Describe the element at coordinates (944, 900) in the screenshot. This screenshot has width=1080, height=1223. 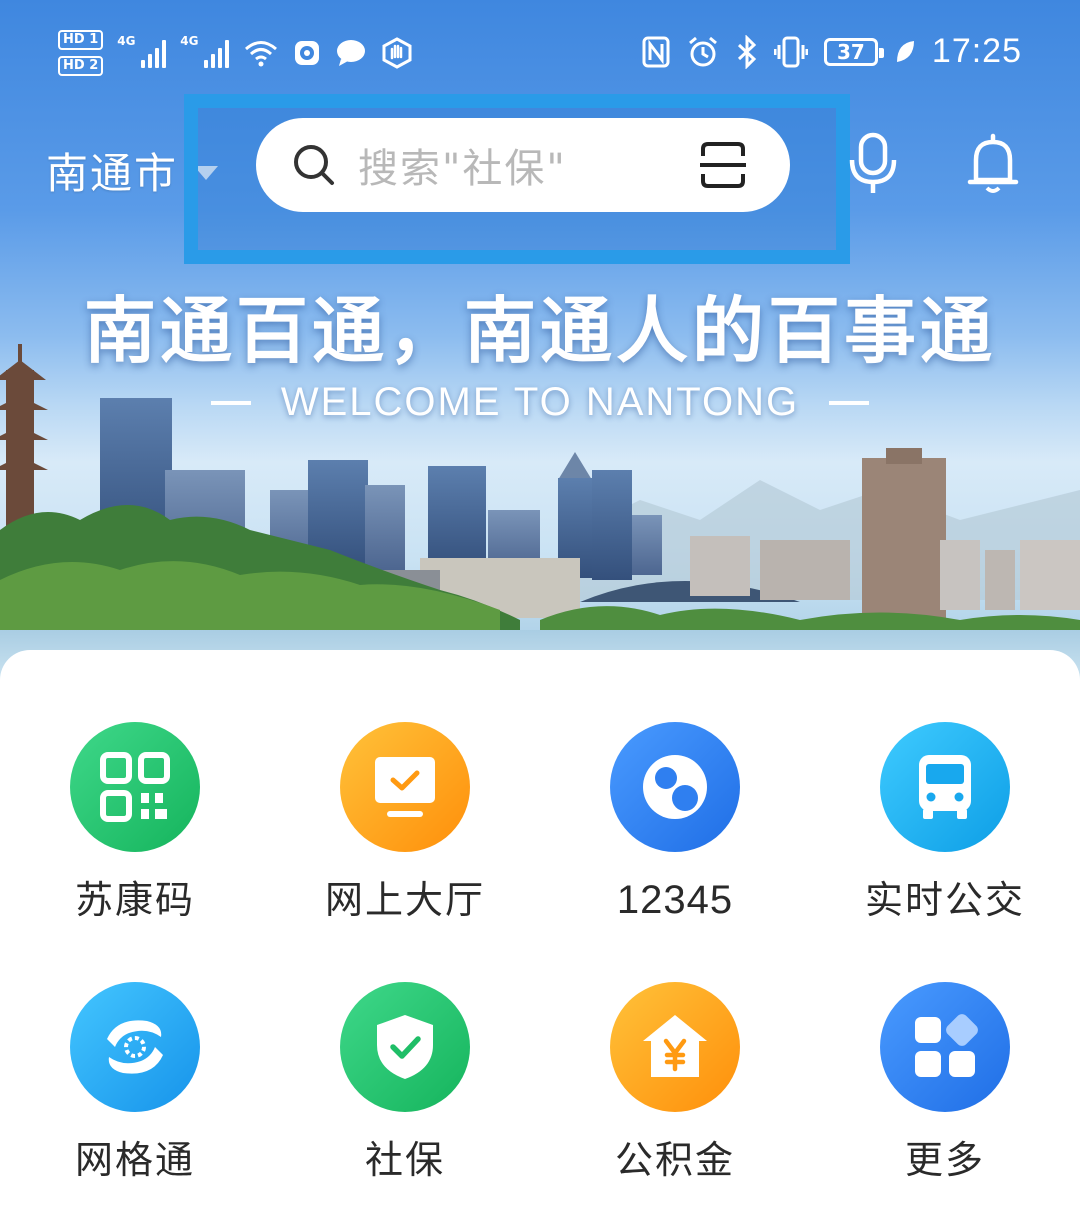
I see `service-label: 实时公交` at that location.